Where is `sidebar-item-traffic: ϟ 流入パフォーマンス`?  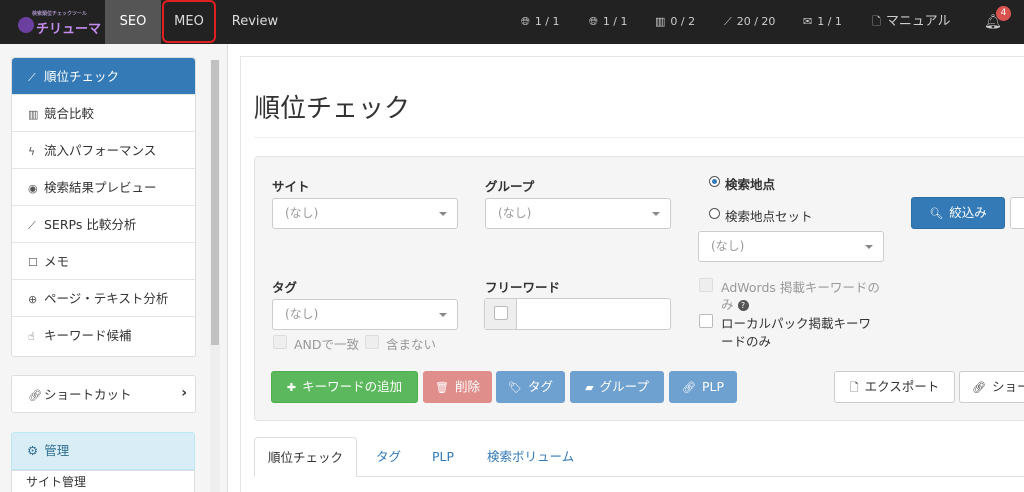 sidebar-item-traffic: ϟ 流入パフォーマンス is located at coordinates (103, 150).